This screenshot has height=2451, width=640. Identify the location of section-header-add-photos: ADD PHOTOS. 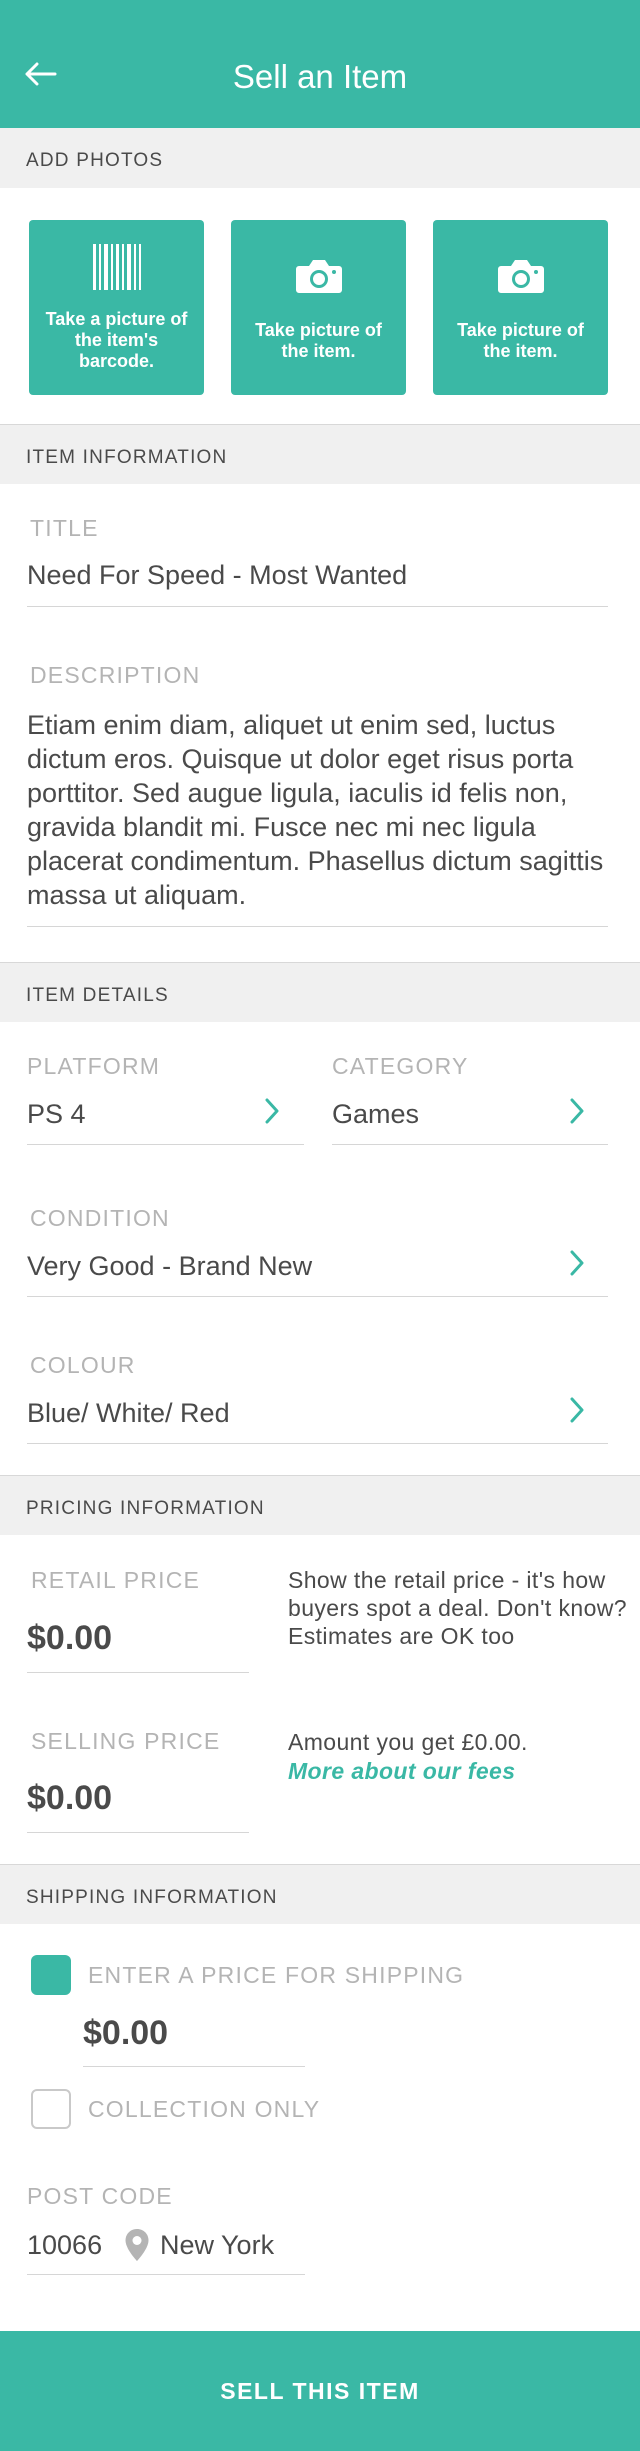
(320, 158).